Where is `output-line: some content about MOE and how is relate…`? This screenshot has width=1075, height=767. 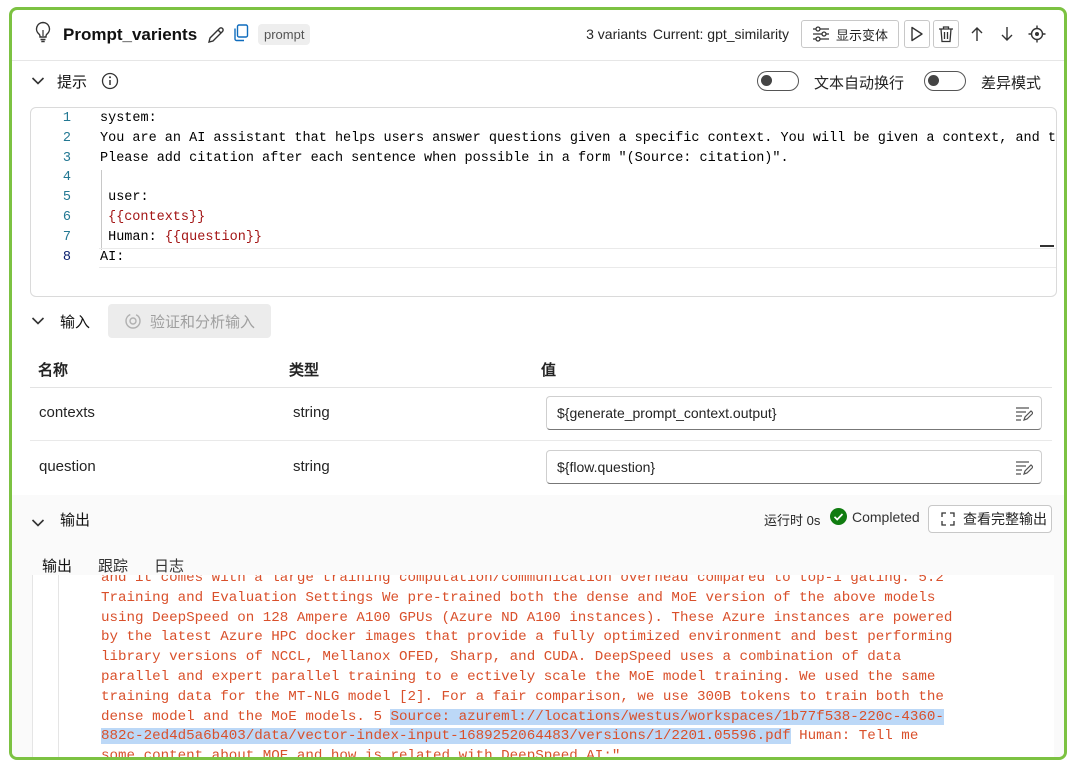
output-line: some content about MOE and how is relate… is located at coordinates (361, 754).